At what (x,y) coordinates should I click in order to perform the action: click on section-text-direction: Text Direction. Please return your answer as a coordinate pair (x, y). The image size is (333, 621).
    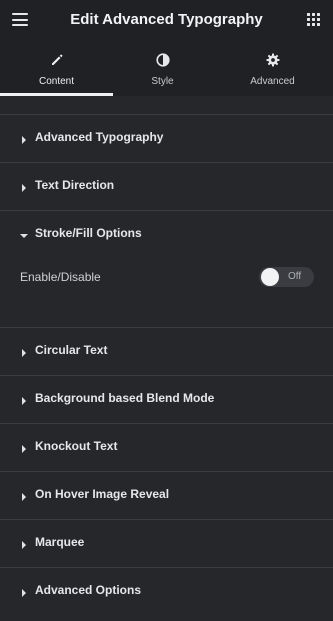
    Looking at the image, I should click on (166, 186).